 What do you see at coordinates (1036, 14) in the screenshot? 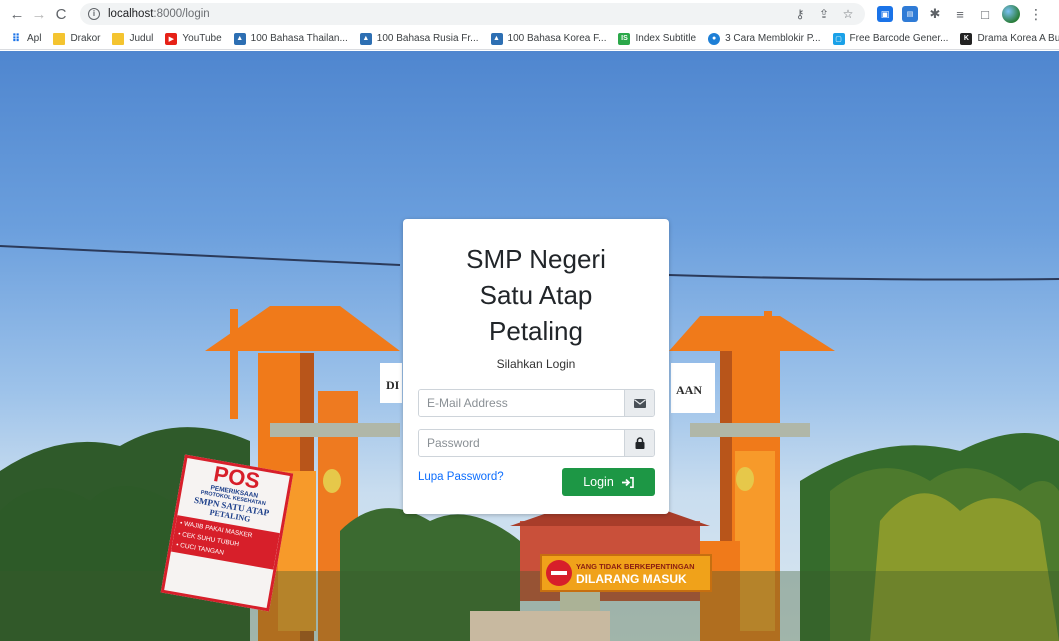
I see `menu-kebab-icon: ⋮` at bounding box center [1036, 14].